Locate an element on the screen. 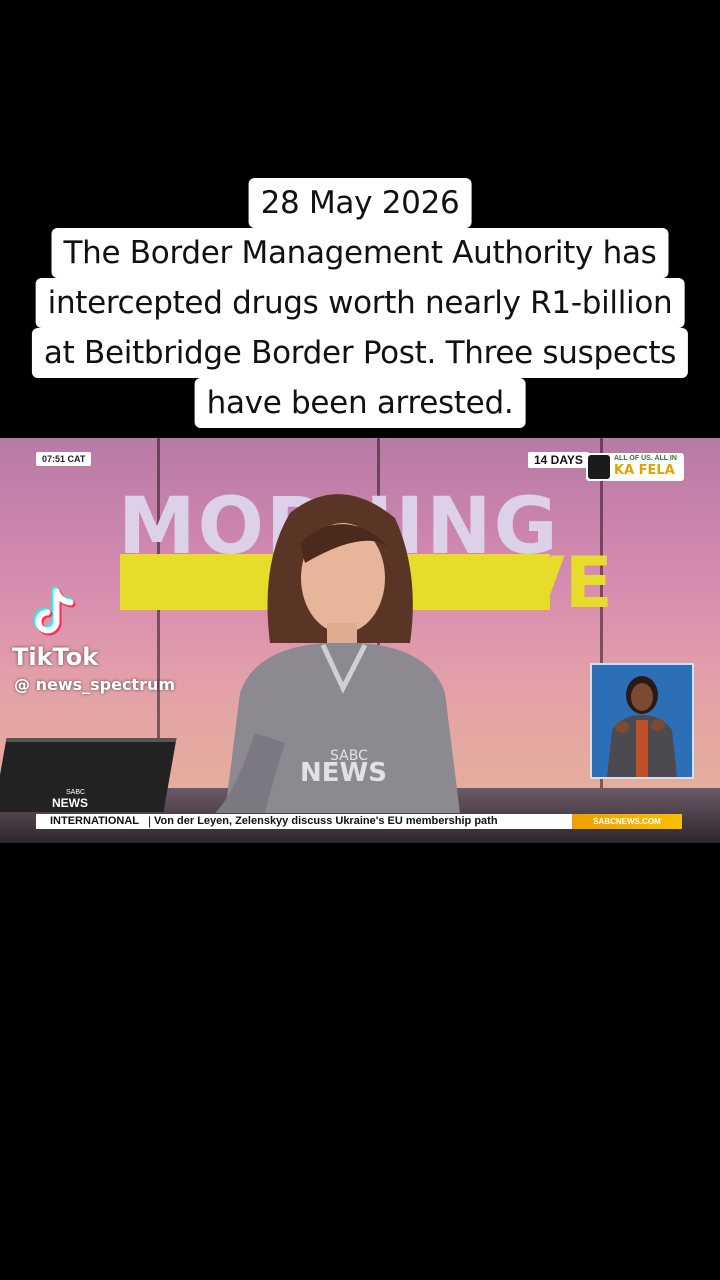 This screenshot has width=720, height=1280. campaign-tagline: ALL OF US. ALL IN is located at coordinates (645, 458).